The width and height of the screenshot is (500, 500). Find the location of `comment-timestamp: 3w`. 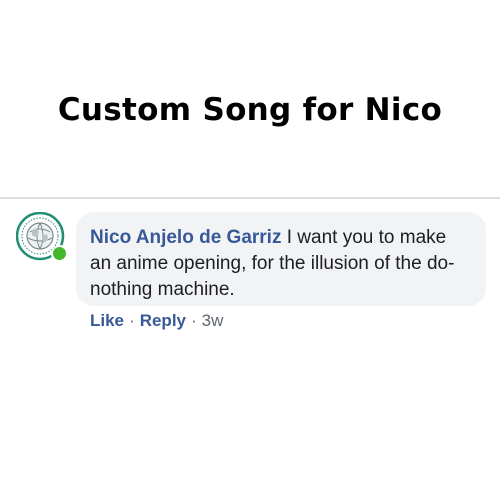

comment-timestamp: 3w is located at coordinates (213, 320).